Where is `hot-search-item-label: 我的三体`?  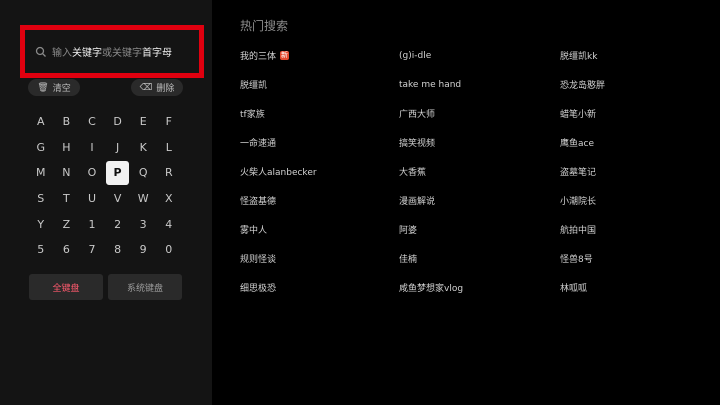
hot-search-item-label: 我的三体 is located at coordinates (258, 57).